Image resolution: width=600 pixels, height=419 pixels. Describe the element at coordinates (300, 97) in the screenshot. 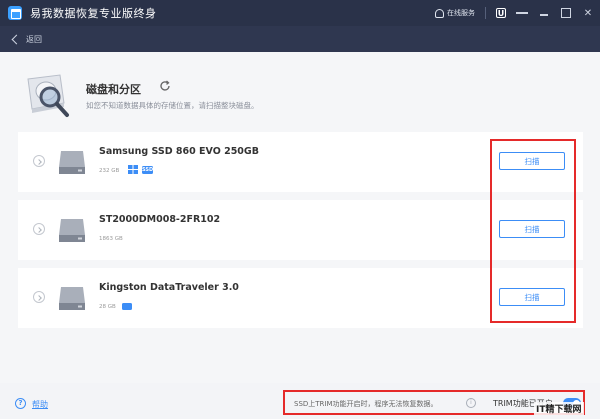

I see `section-header: 磁盘和分区 如您不知道数据具体的存储位置，请扫描整块磁盘。` at that location.